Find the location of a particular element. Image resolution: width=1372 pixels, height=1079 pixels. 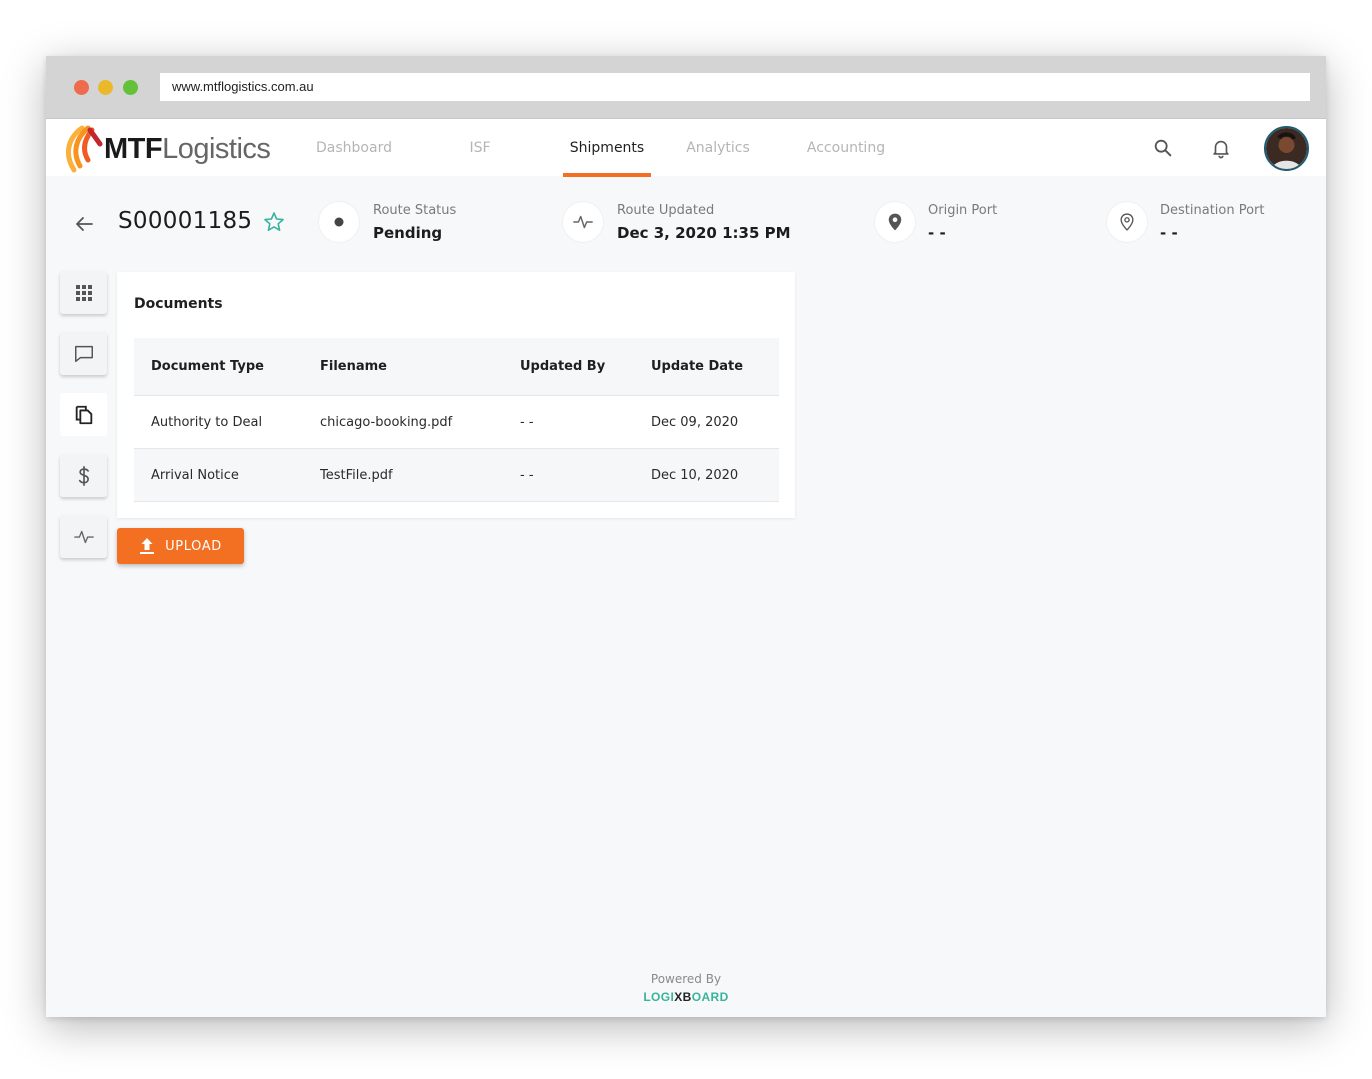

dot-icon is located at coordinates (339, 222).